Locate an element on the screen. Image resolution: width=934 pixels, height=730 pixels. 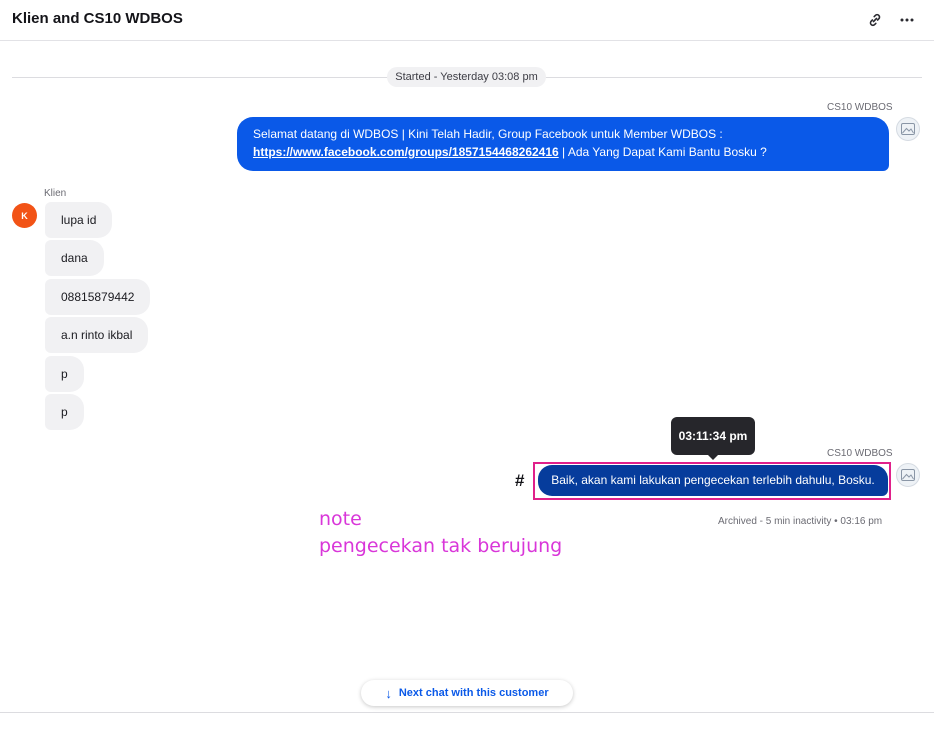
client-message: a.n rinto ikbal is located at coordinates (97, 335).